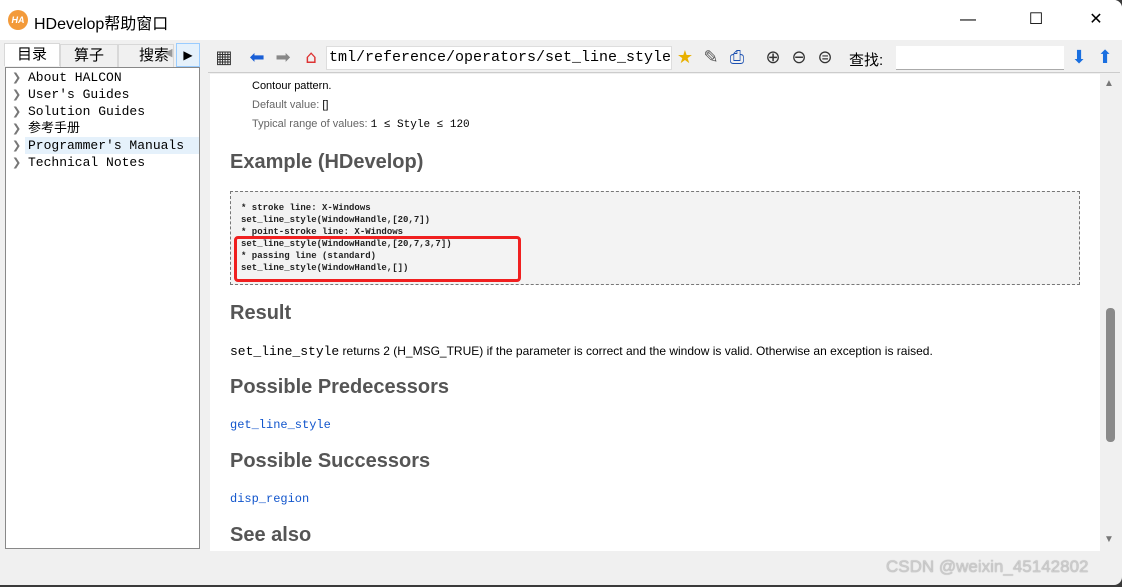 This screenshot has height=587, width=1132. What do you see at coordinates (1109, 83) in the screenshot?
I see `scroll-up-icon: ▲` at bounding box center [1109, 83].